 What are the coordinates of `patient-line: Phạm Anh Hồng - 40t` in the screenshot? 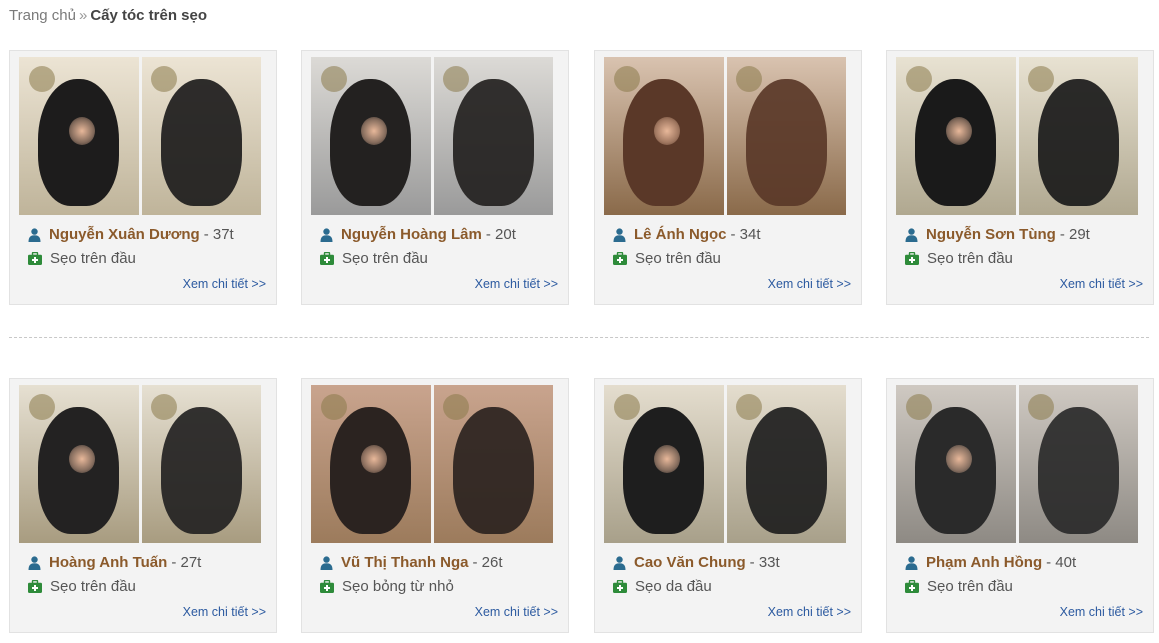 It's located at (990, 562).